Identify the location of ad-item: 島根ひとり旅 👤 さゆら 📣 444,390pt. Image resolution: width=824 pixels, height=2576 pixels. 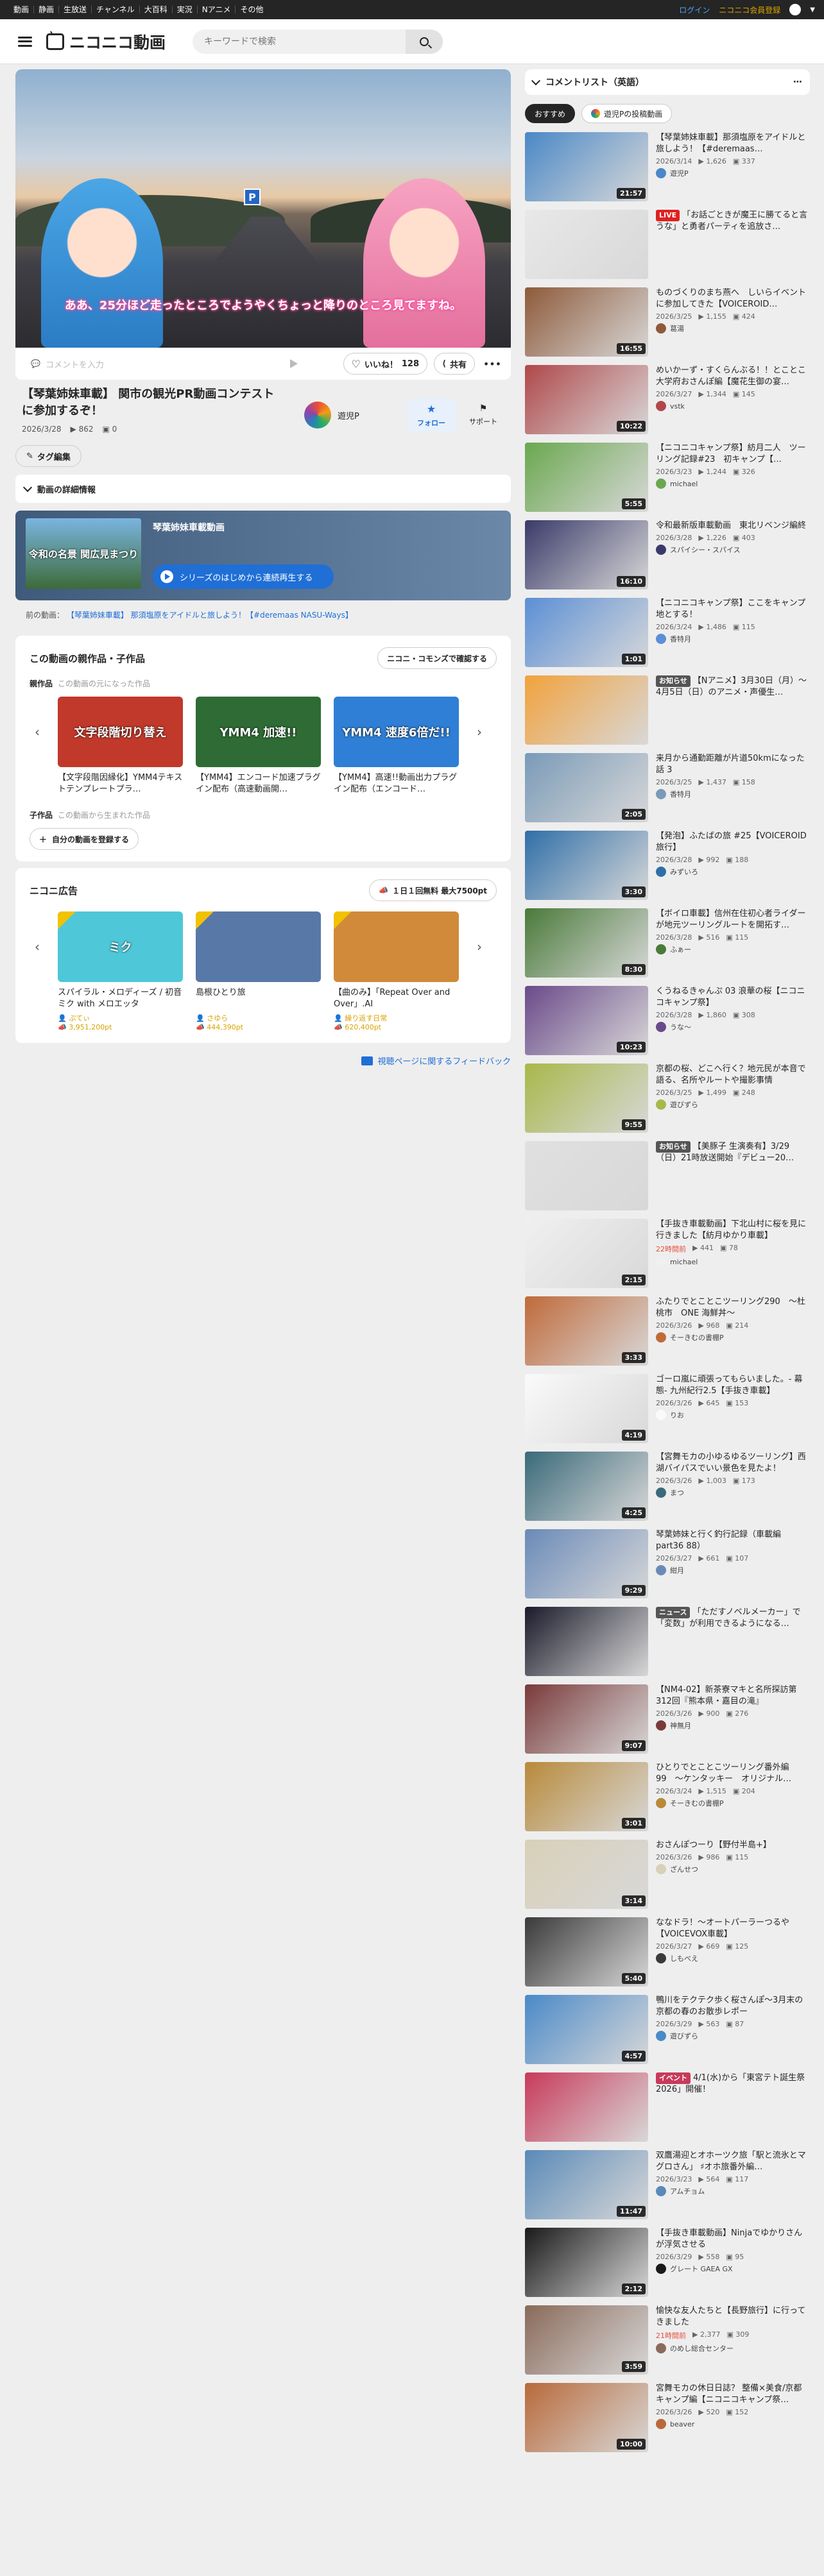
(258, 971).